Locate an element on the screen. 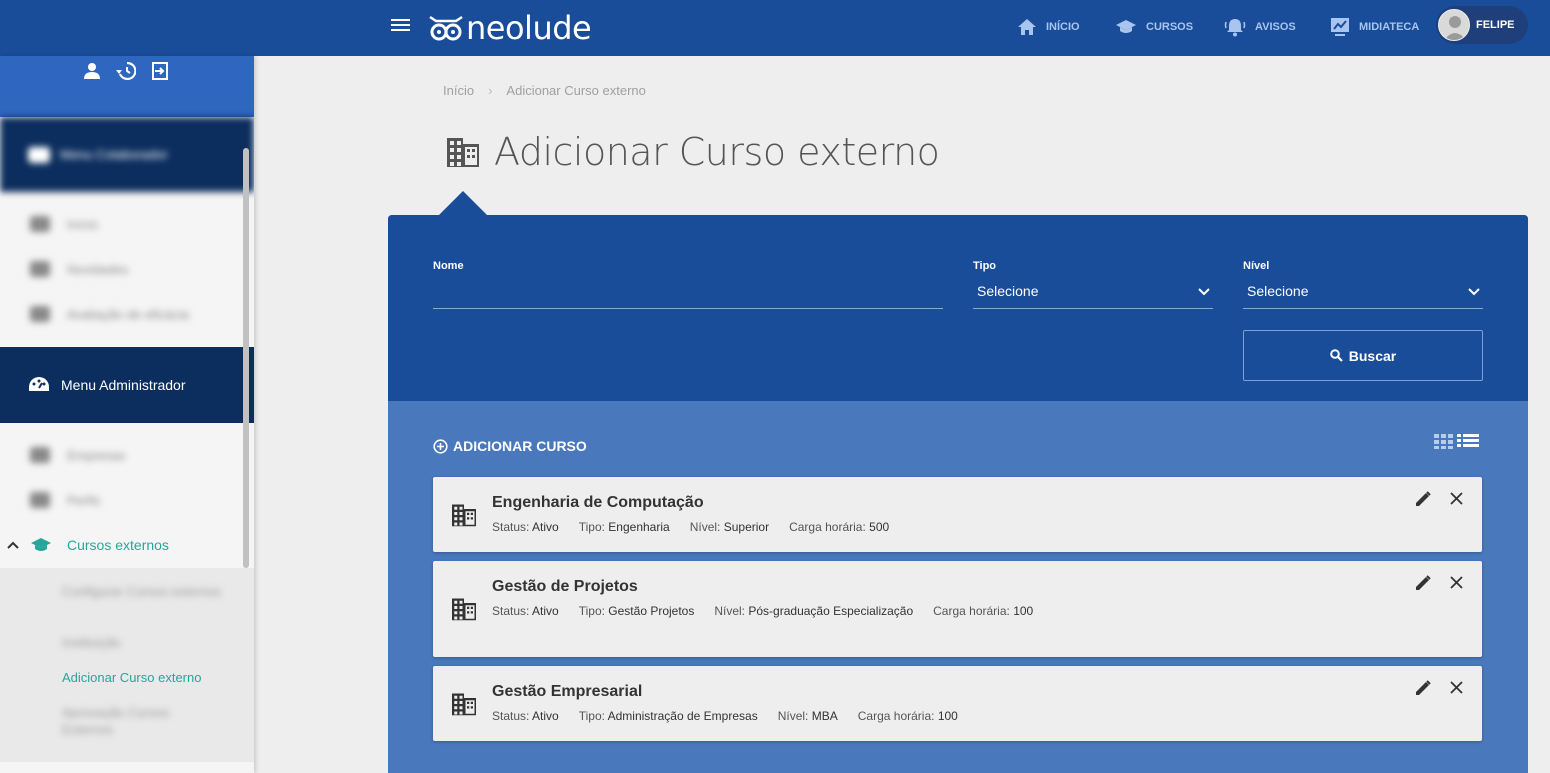 This screenshot has height=773, width=1550. nav-cursos-label: CURSOS is located at coordinates (1170, 27).